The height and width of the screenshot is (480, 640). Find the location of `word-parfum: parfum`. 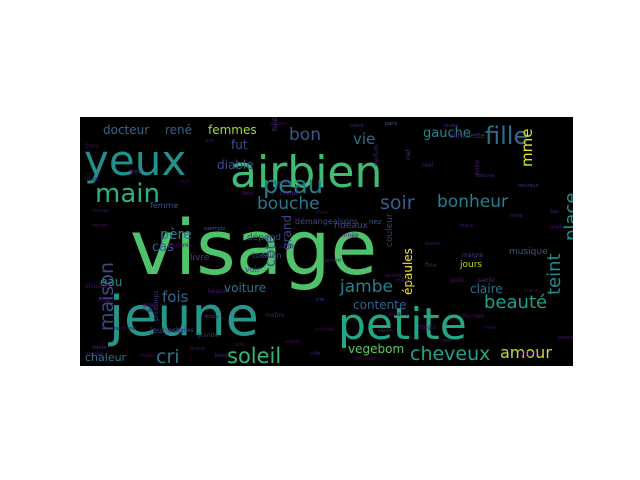

word-parfum: parfum is located at coordinates (376, 155).